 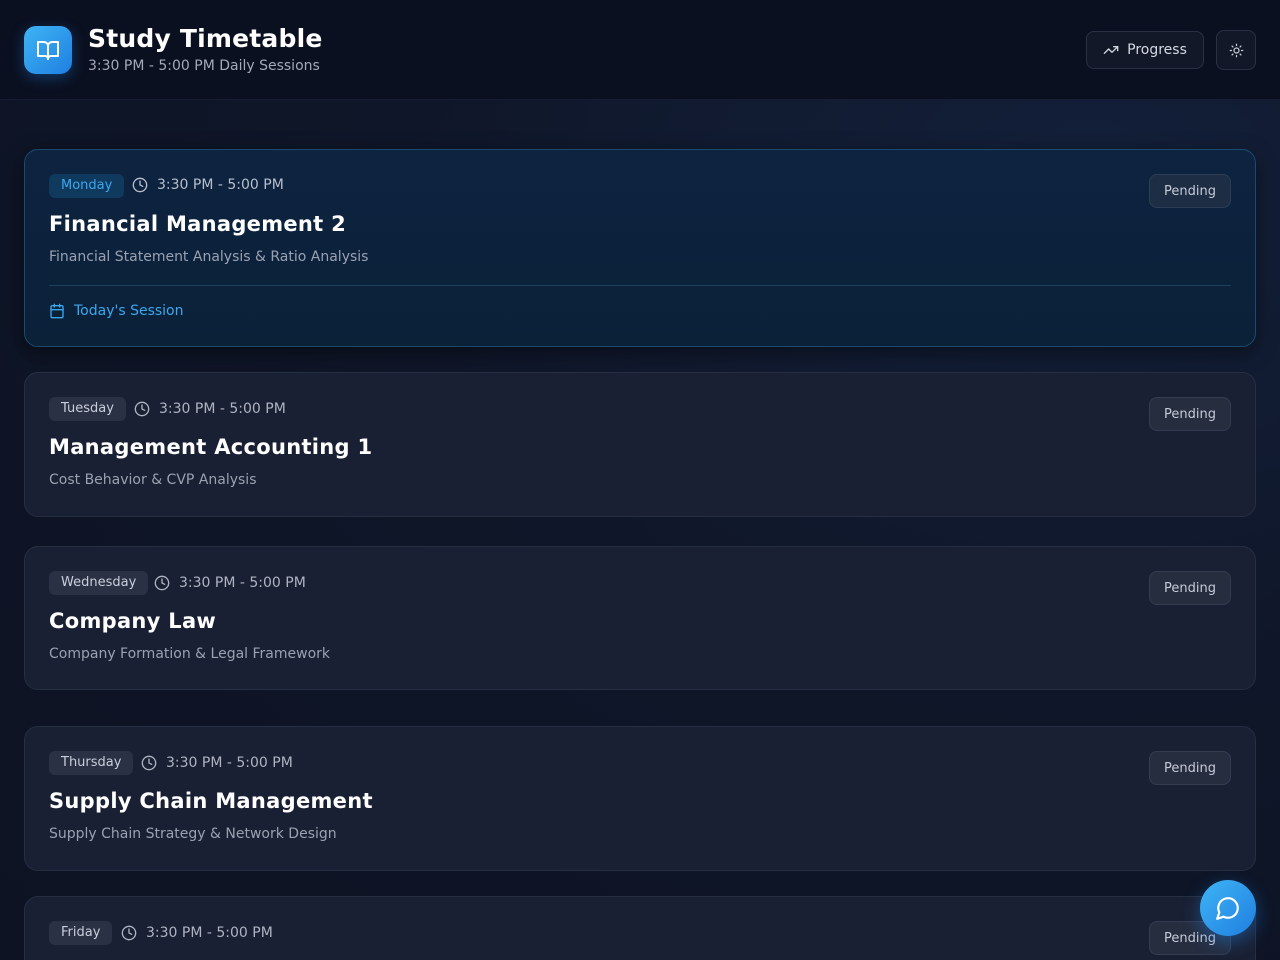 I want to click on book-open-icon, so click(x=48, y=50).